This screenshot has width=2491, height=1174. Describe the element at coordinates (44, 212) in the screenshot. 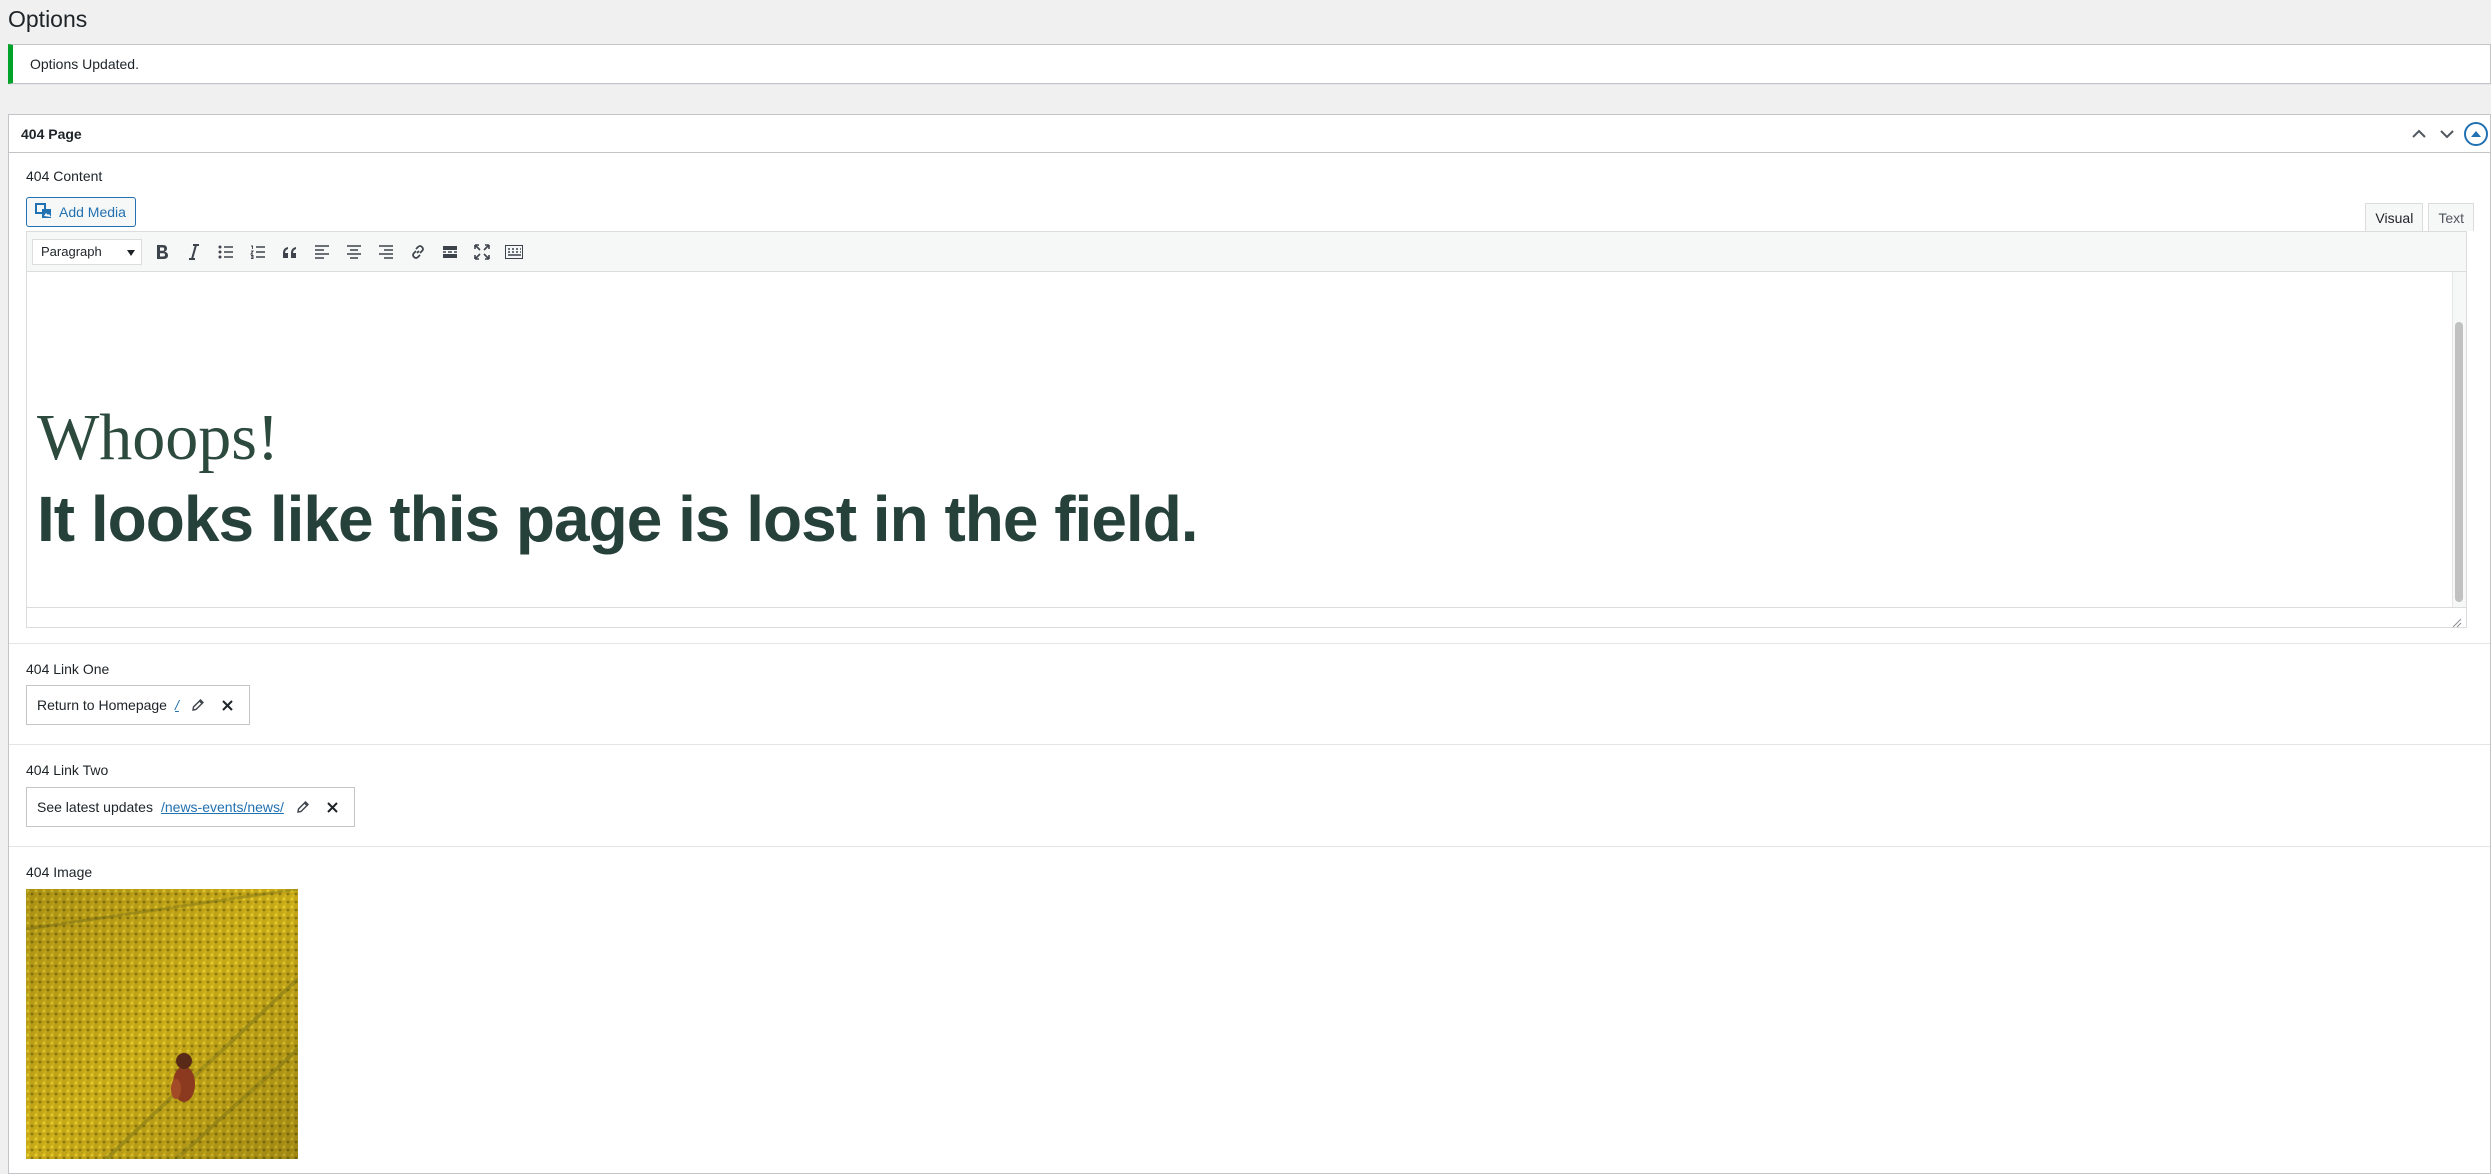

I see `media-icon` at that location.